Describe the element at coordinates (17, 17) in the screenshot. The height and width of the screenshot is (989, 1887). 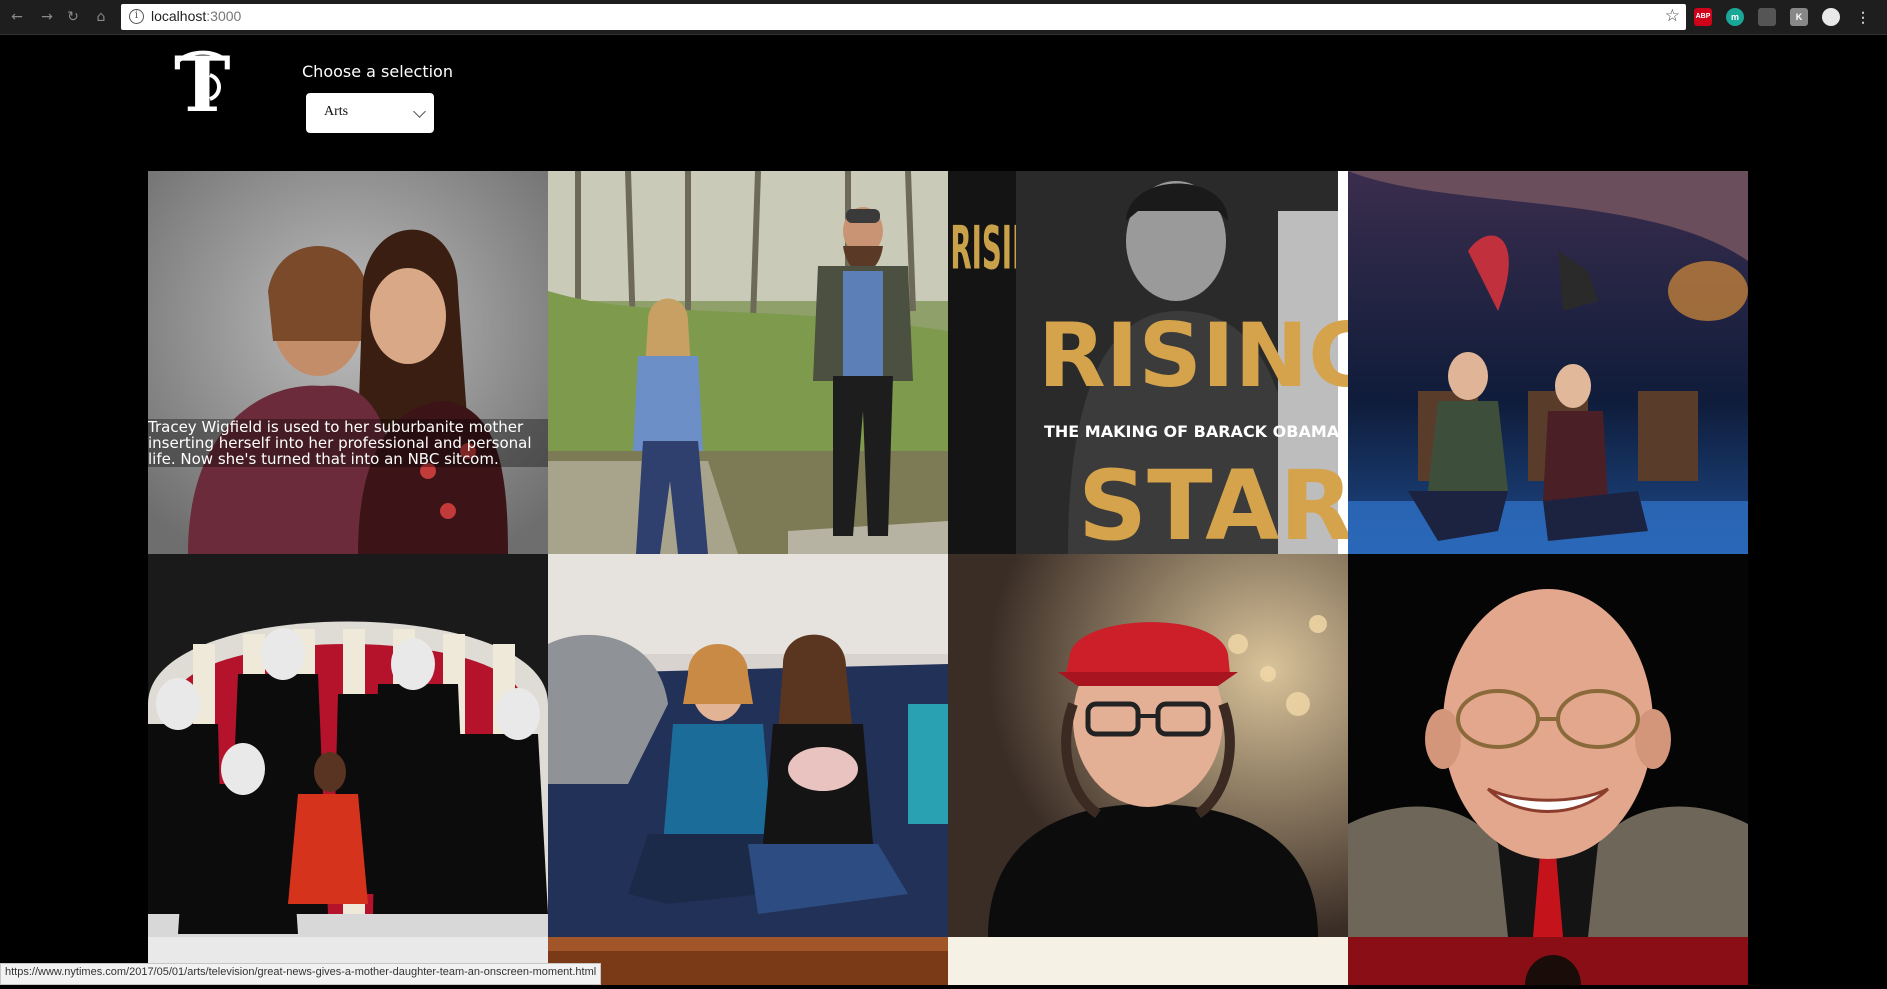
I see `back-icon: ←` at that location.